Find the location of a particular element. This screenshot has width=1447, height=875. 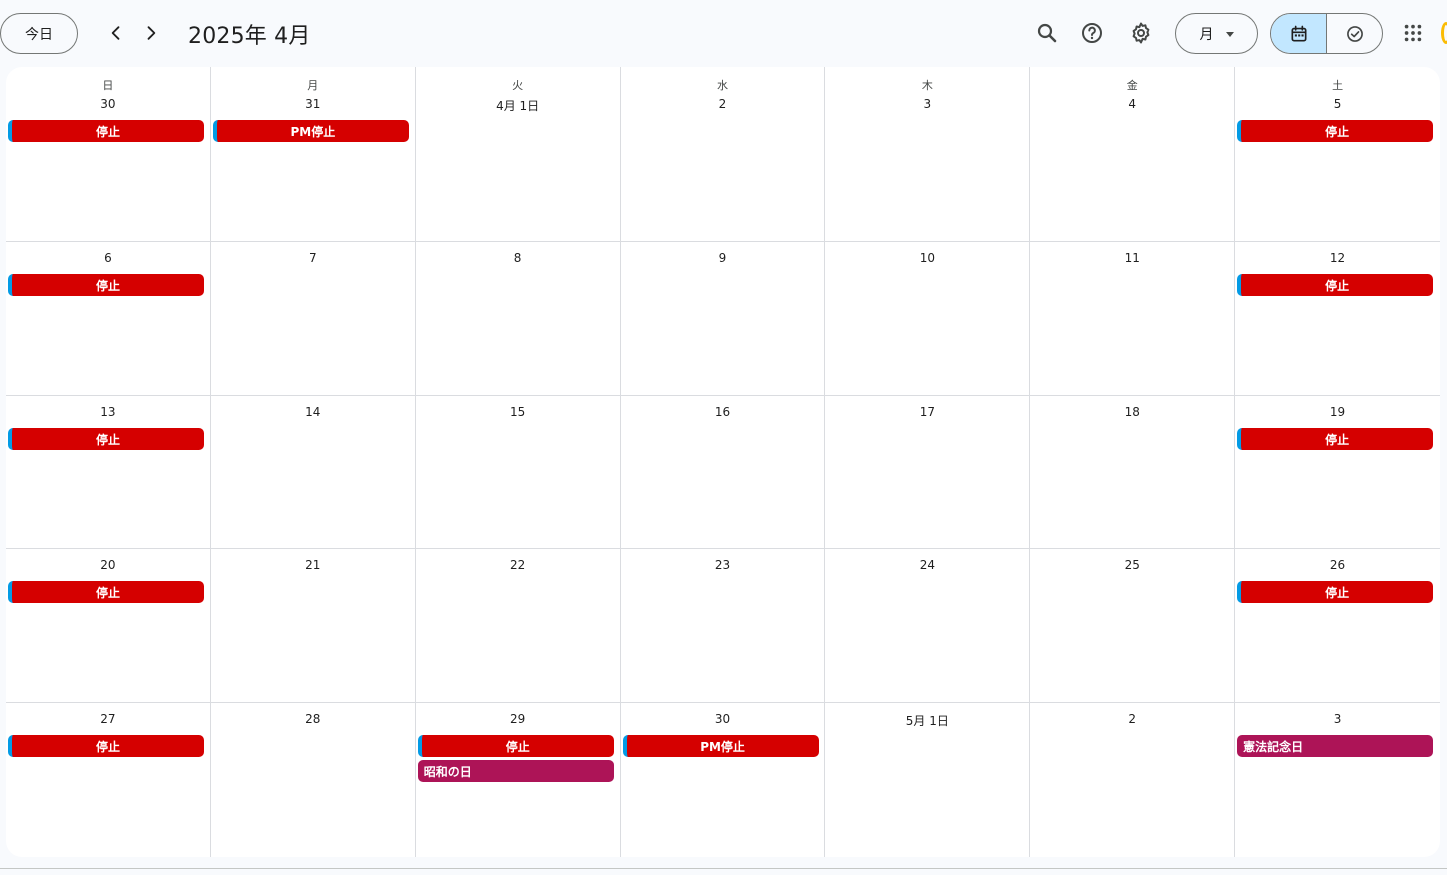

day-number: 27 is located at coordinates (108, 719).